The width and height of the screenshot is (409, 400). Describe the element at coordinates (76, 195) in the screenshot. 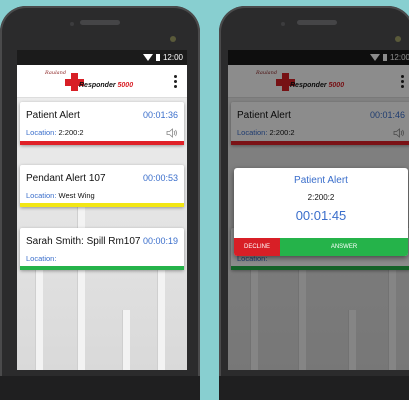

I see `location-value: West Wing` at that location.